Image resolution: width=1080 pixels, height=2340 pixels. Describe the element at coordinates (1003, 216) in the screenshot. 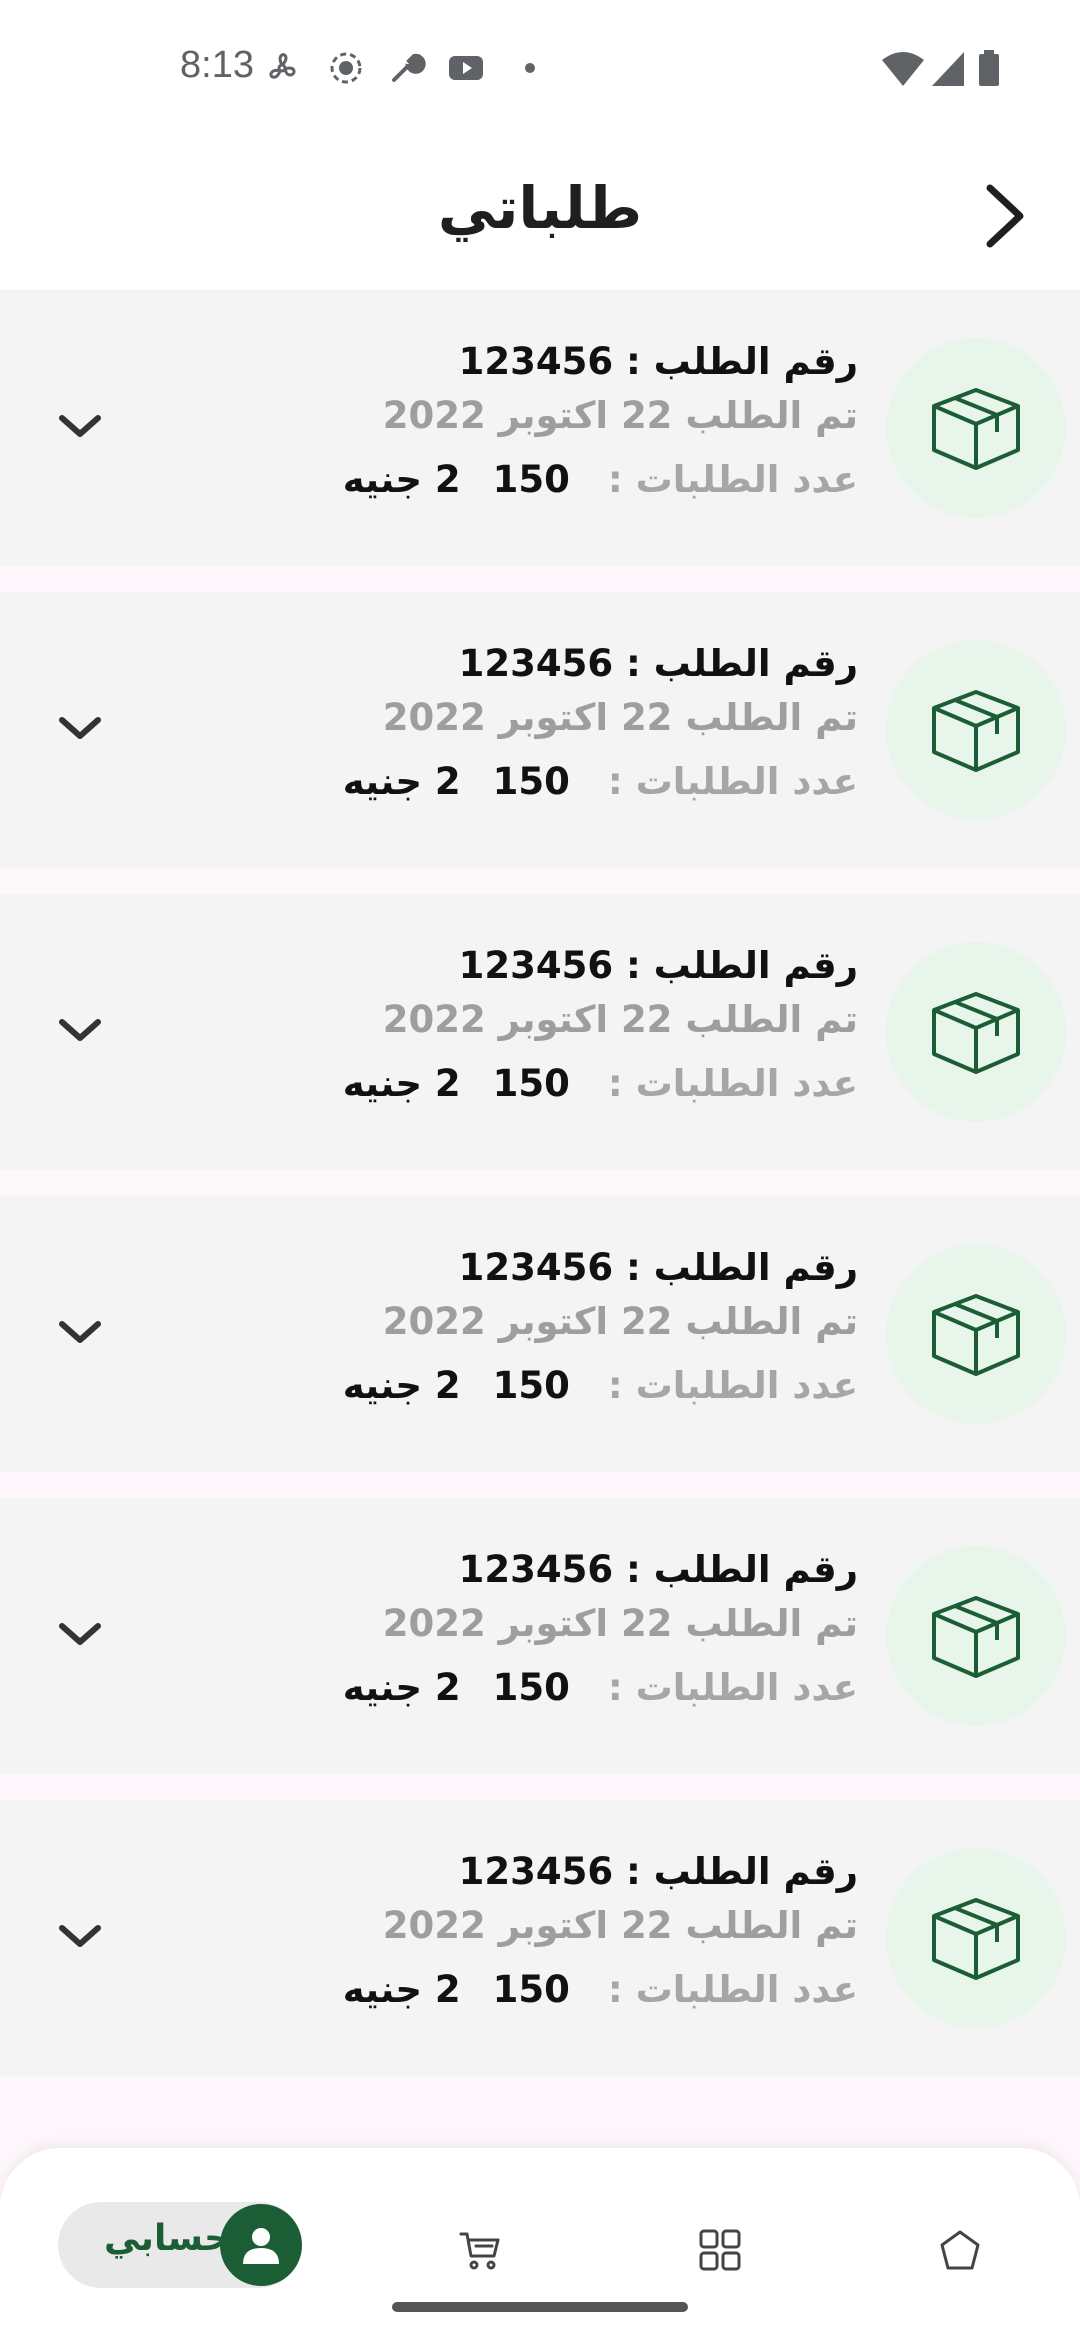

I see `back-arrow-icon` at that location.